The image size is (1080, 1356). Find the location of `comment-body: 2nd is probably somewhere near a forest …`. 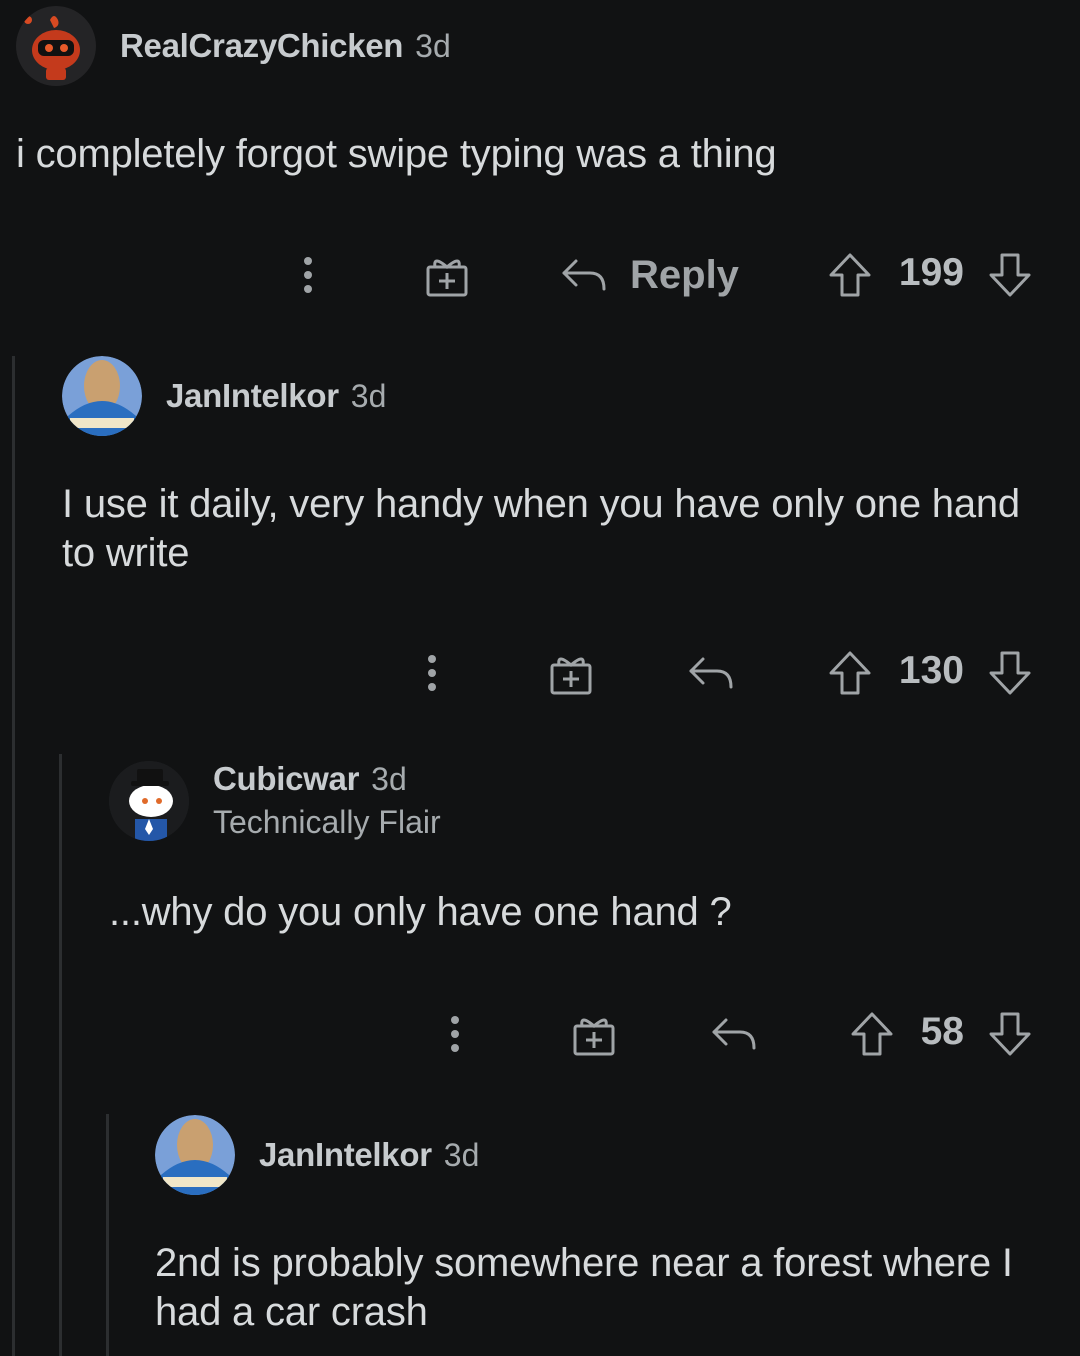

comment-body: 2nd is probably somewhere near a forest … is located at coordinates (584, 1287).